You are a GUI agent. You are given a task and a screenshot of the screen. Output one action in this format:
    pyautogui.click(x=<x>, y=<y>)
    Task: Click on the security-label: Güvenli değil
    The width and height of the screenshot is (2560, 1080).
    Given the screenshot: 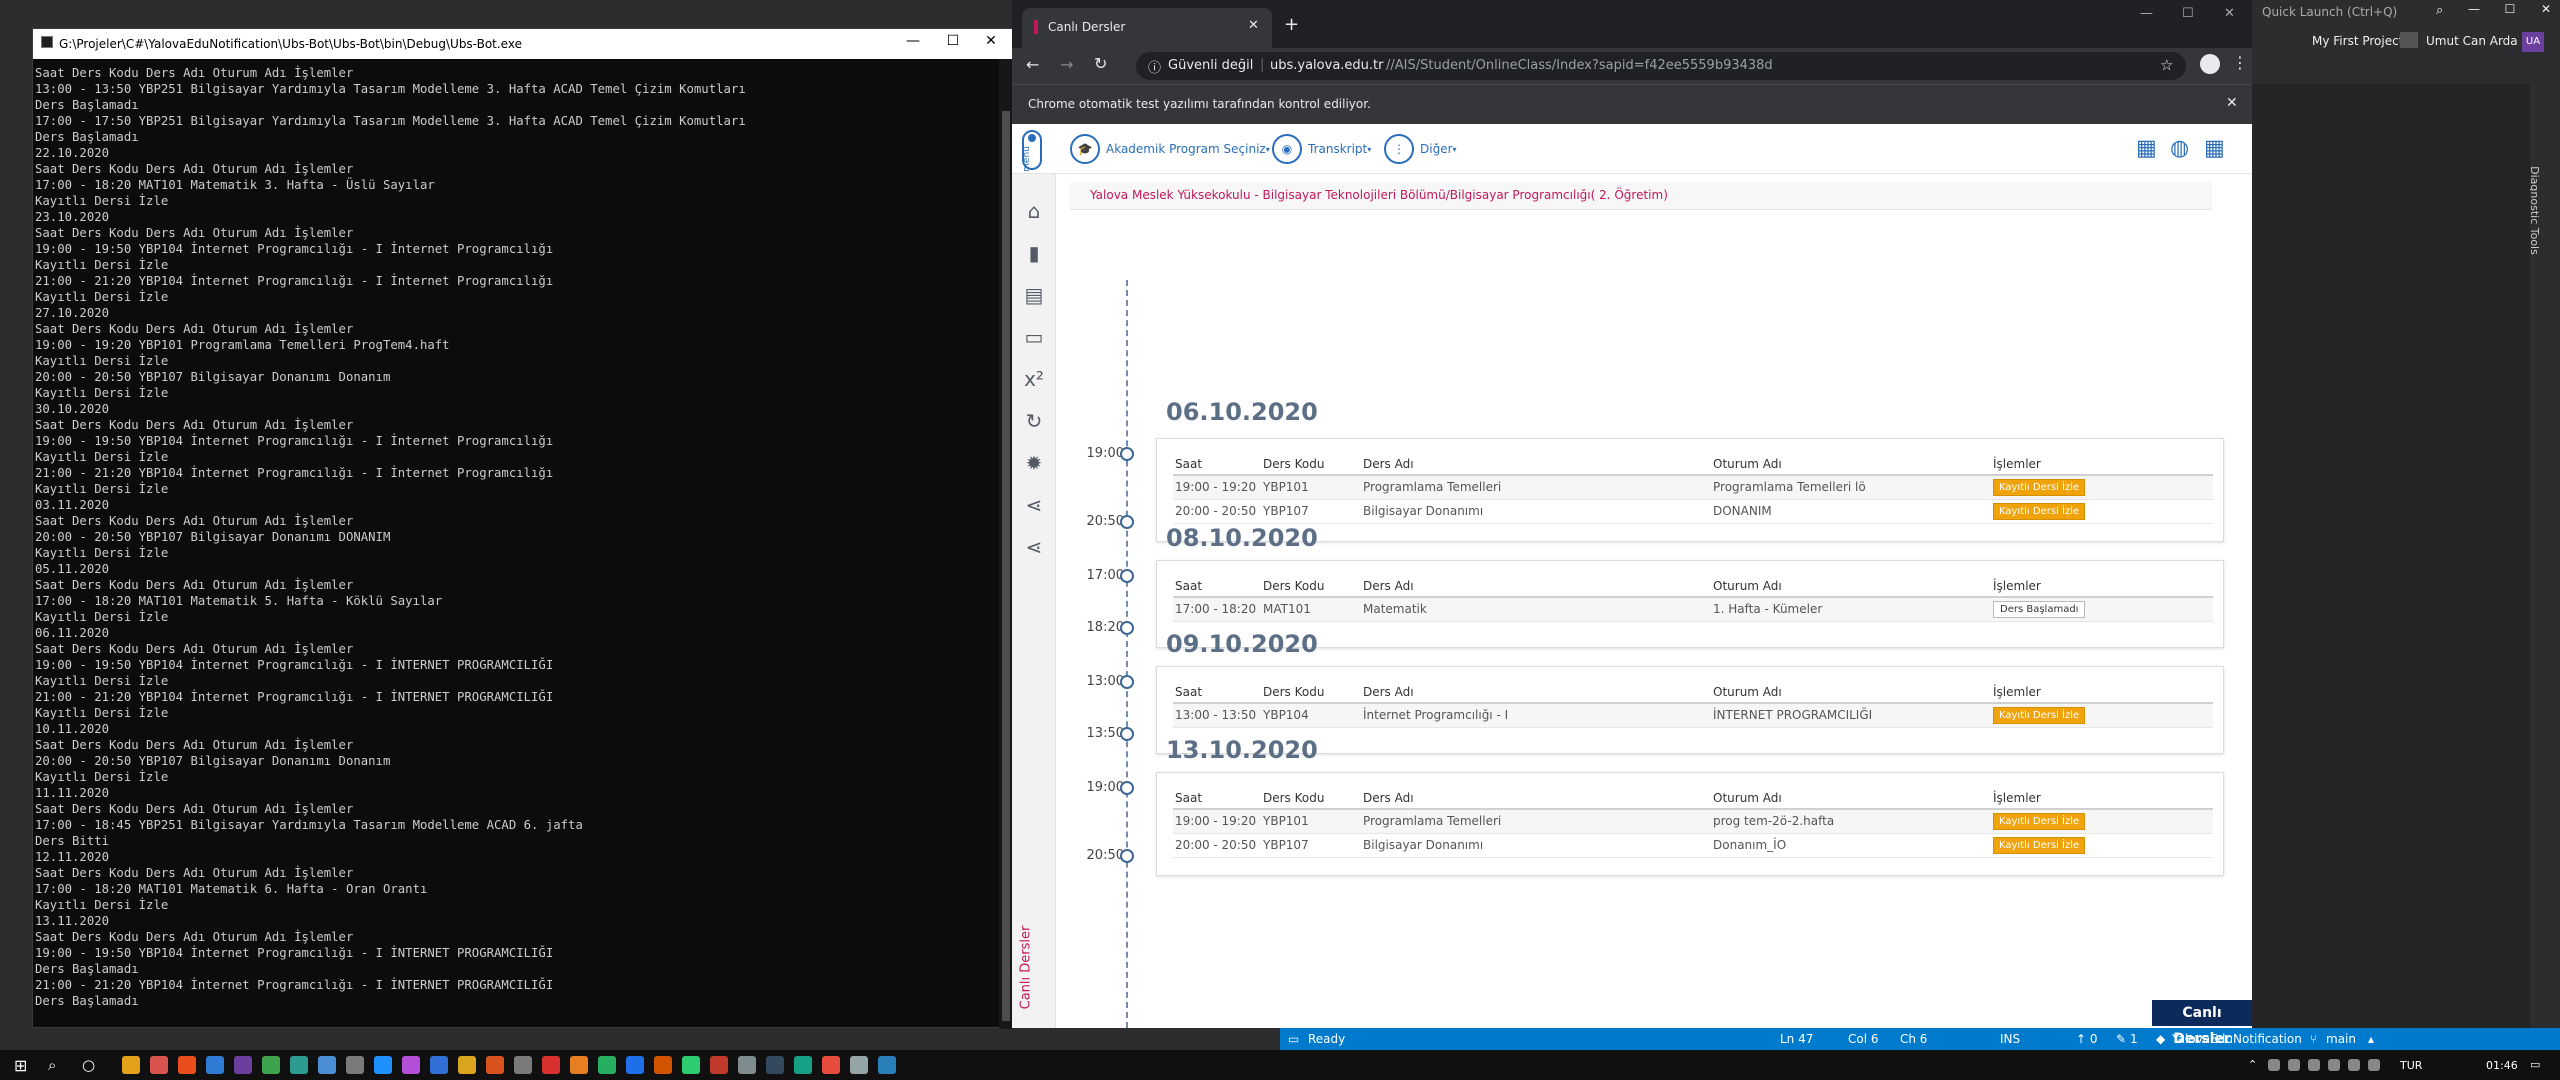 What is the action you would take?
    pyautogui.click(x=1210, y=65)
    